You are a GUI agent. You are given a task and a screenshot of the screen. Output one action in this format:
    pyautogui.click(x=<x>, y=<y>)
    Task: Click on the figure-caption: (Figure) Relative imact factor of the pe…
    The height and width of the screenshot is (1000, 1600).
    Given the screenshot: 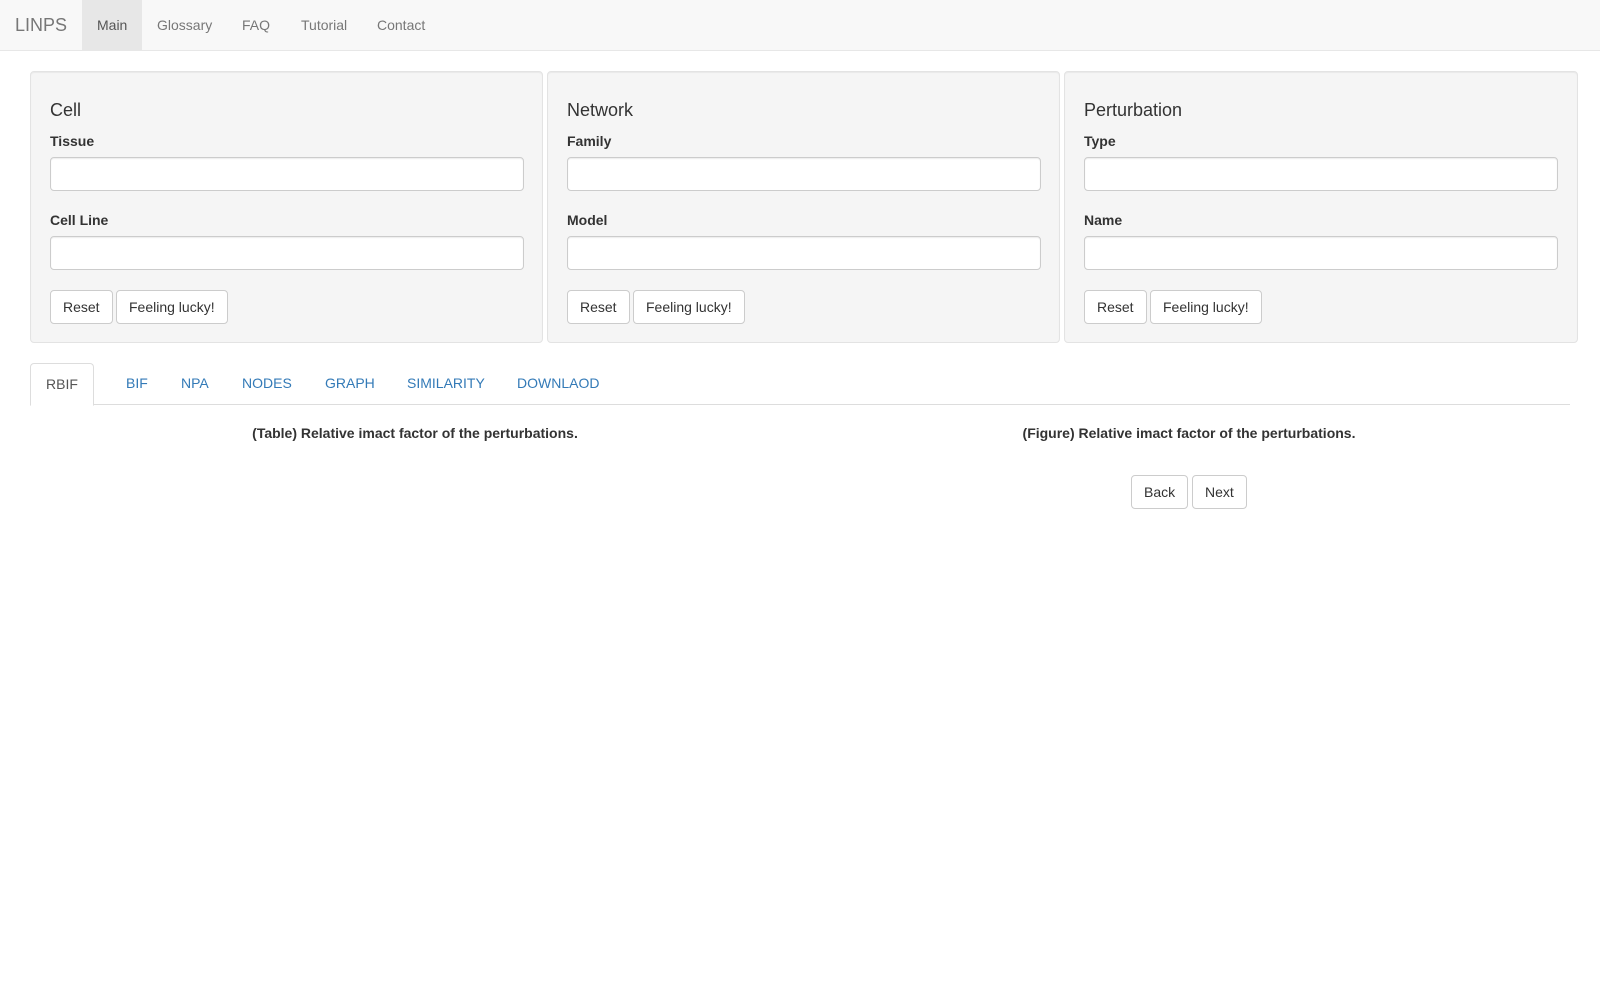 What is the action you would take?
    pyautogui.click(x=1189, y=433)
    